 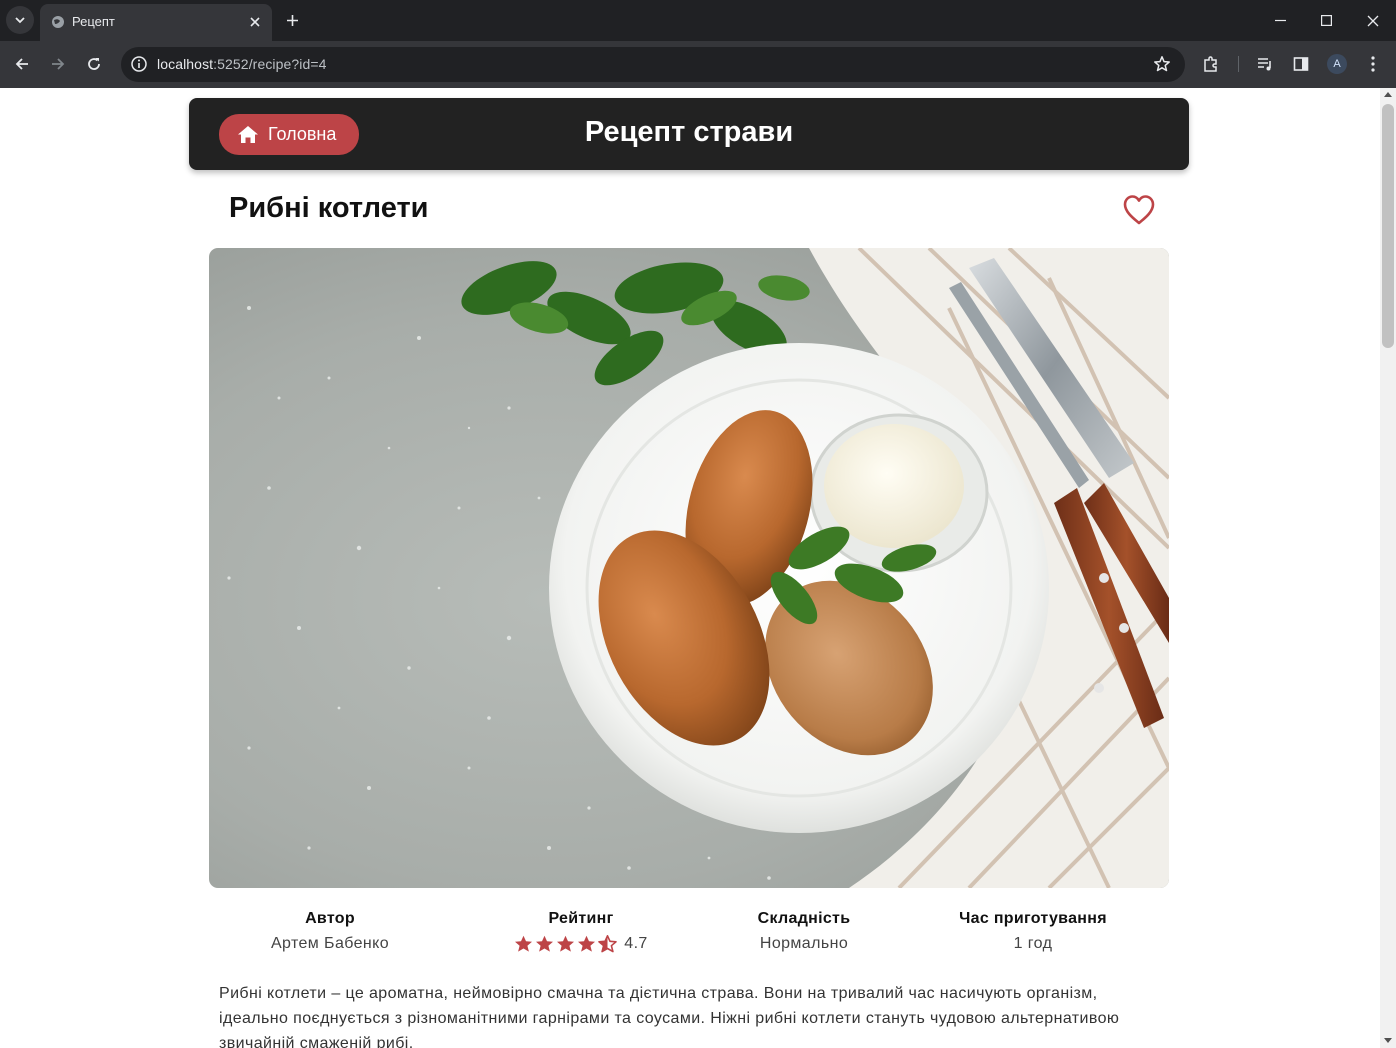 I want to click on scroll-thumb, so click(x=1388, y=226).